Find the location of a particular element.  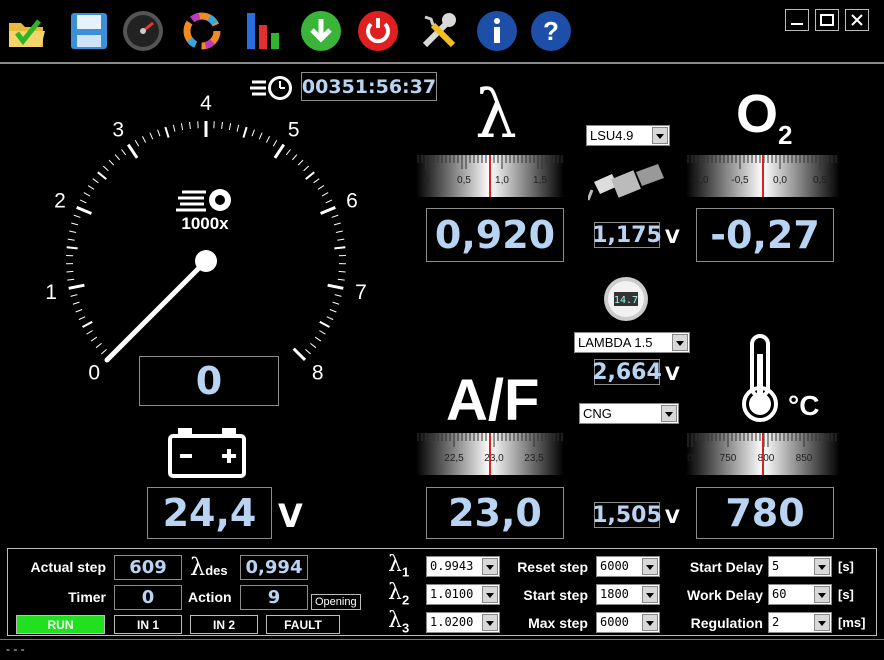

gauge-needle is located at coordinates (156, 310).